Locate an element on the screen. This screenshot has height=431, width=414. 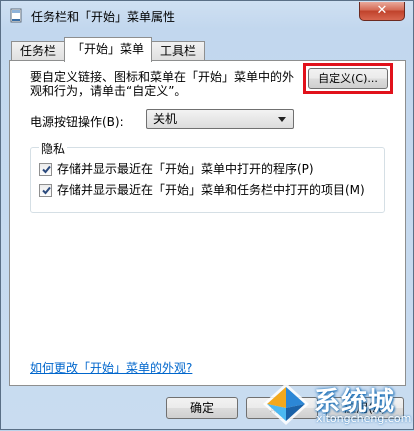
window-title: 任务栏和「开始」菜单属性 is located at coordinates (103, 17).